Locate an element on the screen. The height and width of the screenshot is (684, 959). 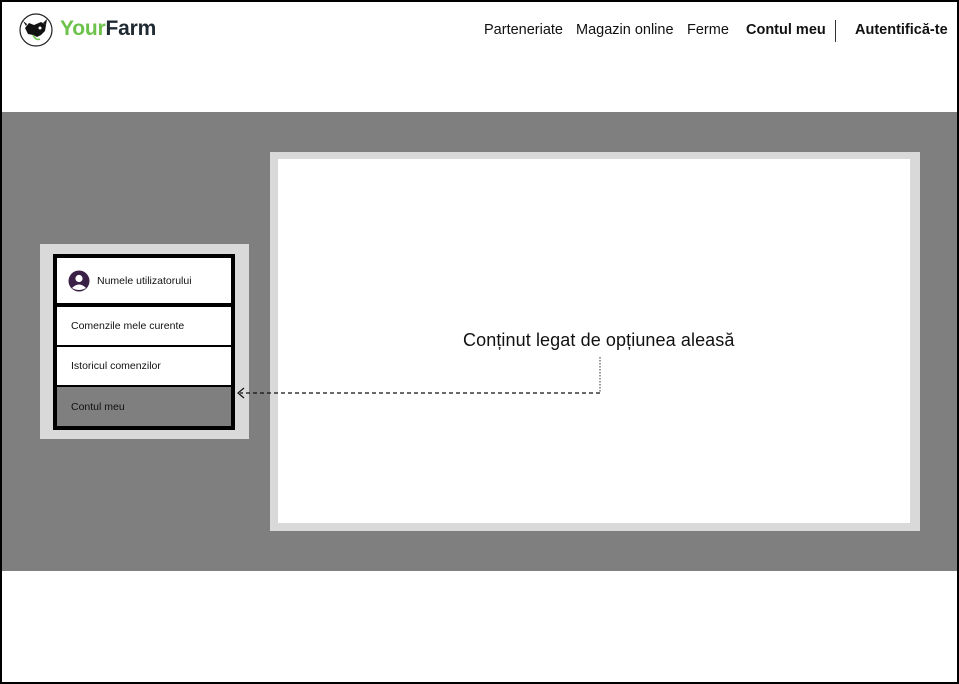
nav-divider is located at coordinates (835, 31).